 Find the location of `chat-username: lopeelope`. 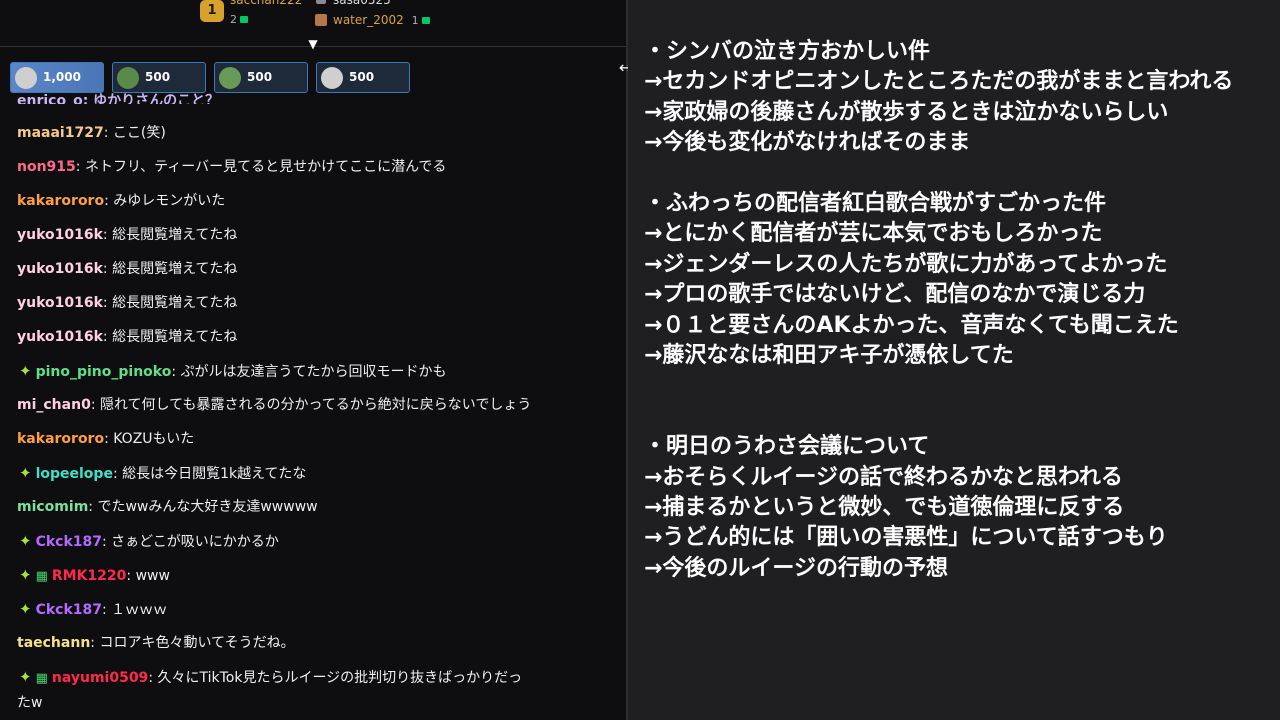

chat-username: lopeelope is located at coordinates (74, 474).